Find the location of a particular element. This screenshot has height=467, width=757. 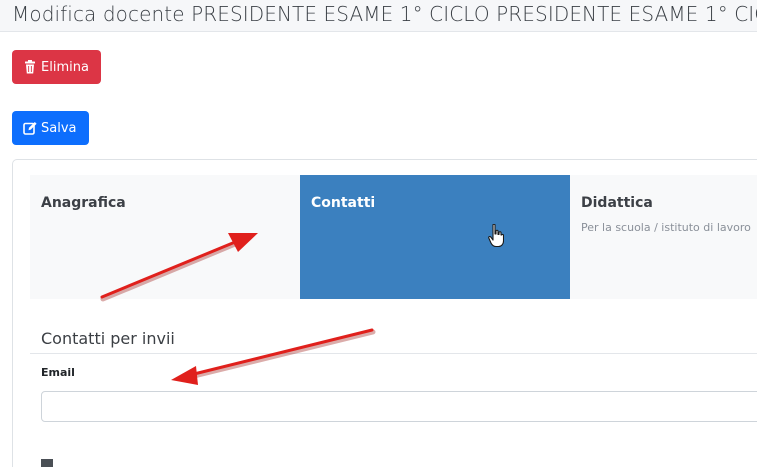

save-button-label: Salva is located at coordinates (59, 128).